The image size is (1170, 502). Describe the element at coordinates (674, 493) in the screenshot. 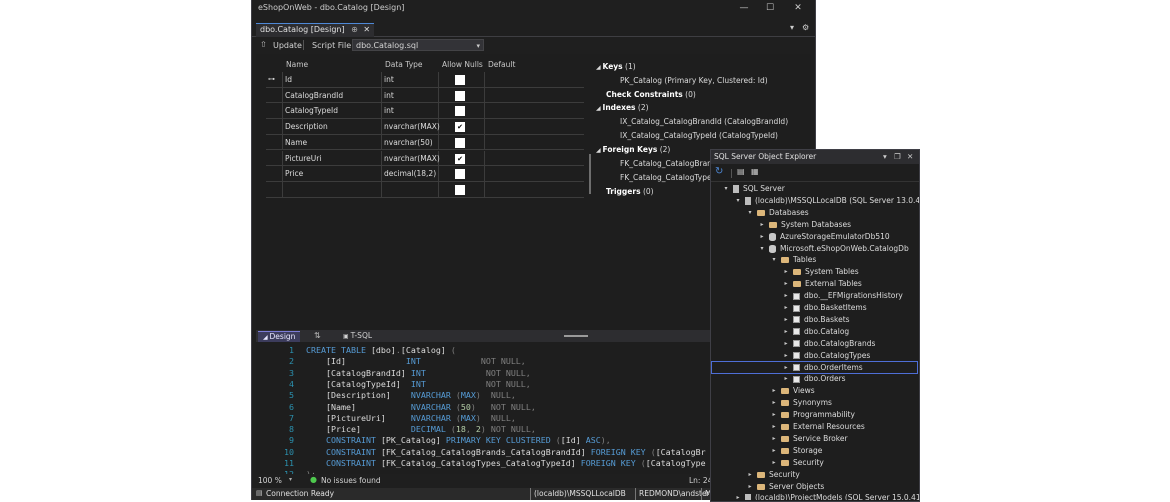

I see `user-name: REDMOND\andster` at that location.